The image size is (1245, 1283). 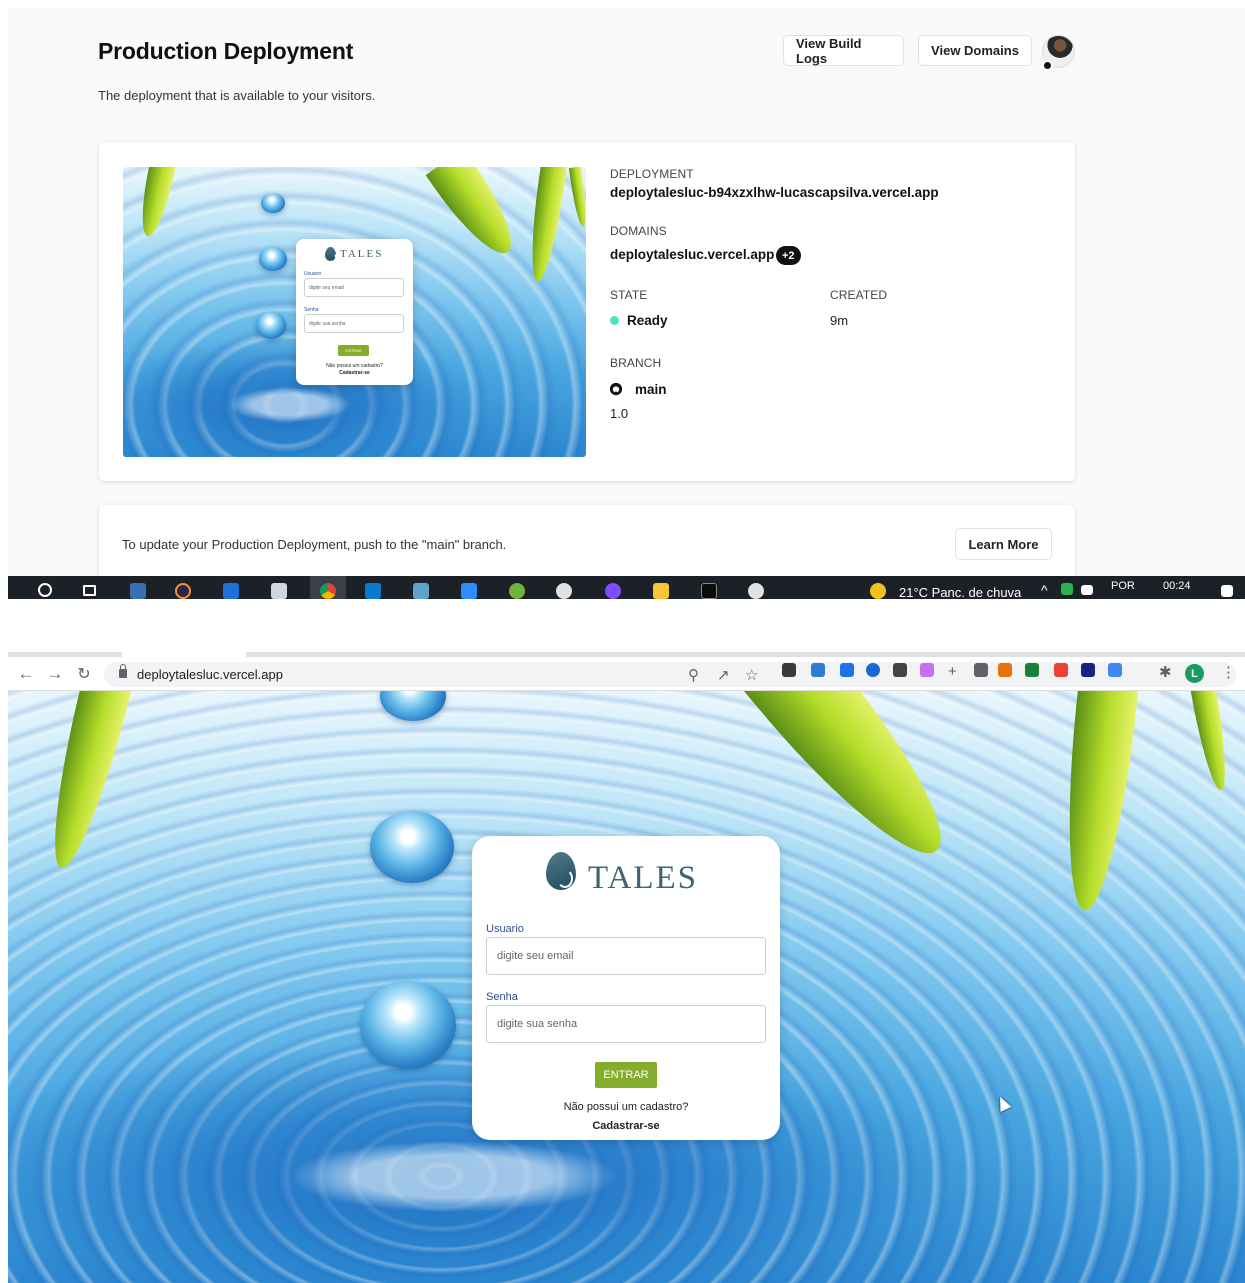 I want to click on weather-icon, so click(x=878, y=591).